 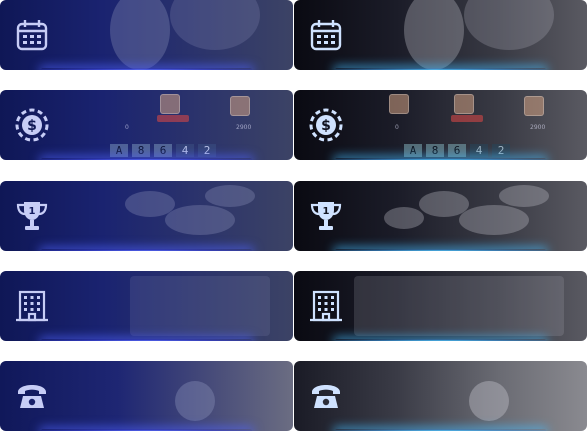 What do you see at coordinates (440, 35) in the screenshot?
I see `events-card-hover` at bounding box center [440, 35].